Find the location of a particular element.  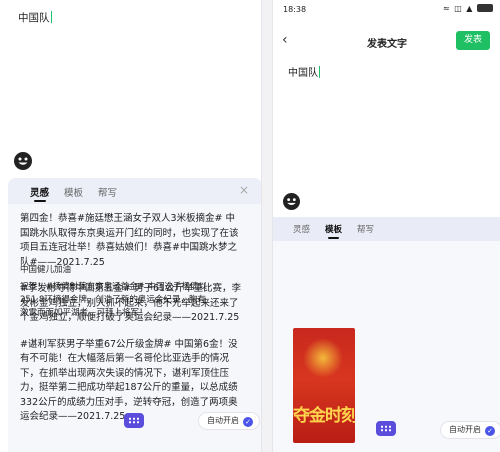

poster-medal-glow is located at coordinates (323, 358).